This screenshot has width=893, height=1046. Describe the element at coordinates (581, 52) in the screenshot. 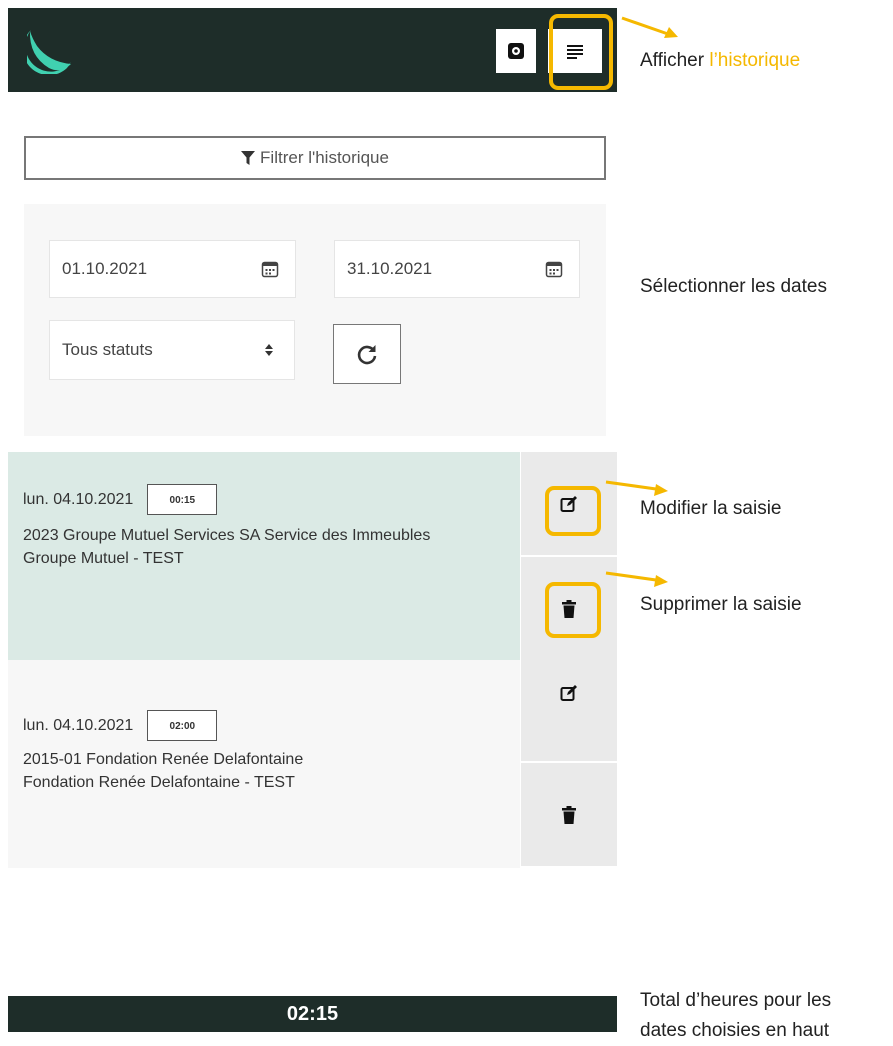

I see `history-highlight` at that location.